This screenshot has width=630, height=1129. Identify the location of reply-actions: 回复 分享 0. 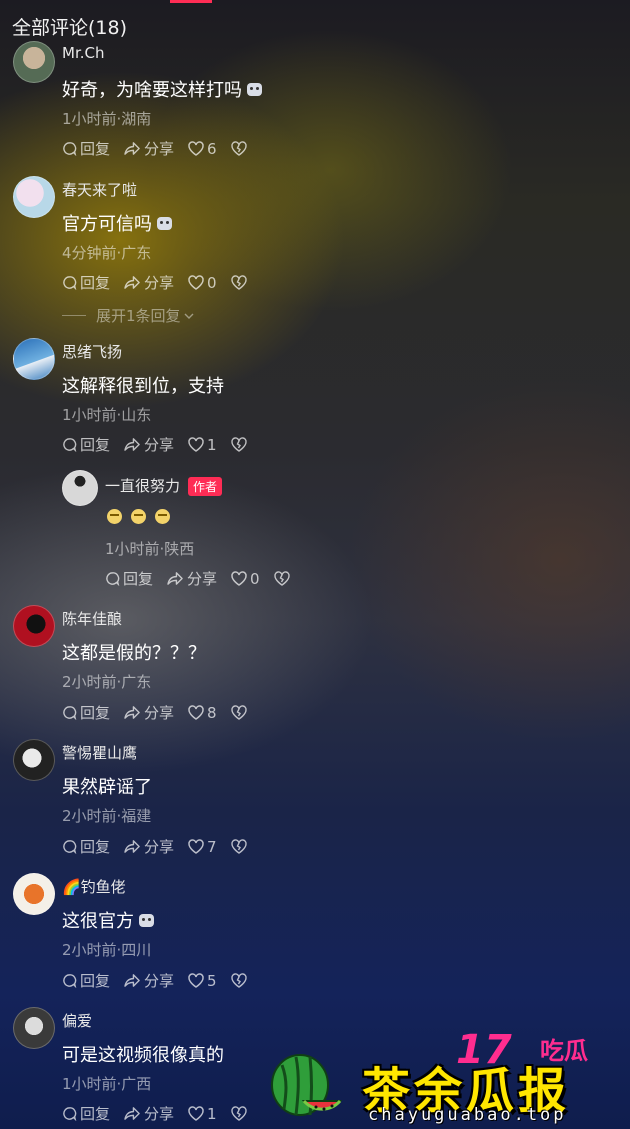
(206, 578).